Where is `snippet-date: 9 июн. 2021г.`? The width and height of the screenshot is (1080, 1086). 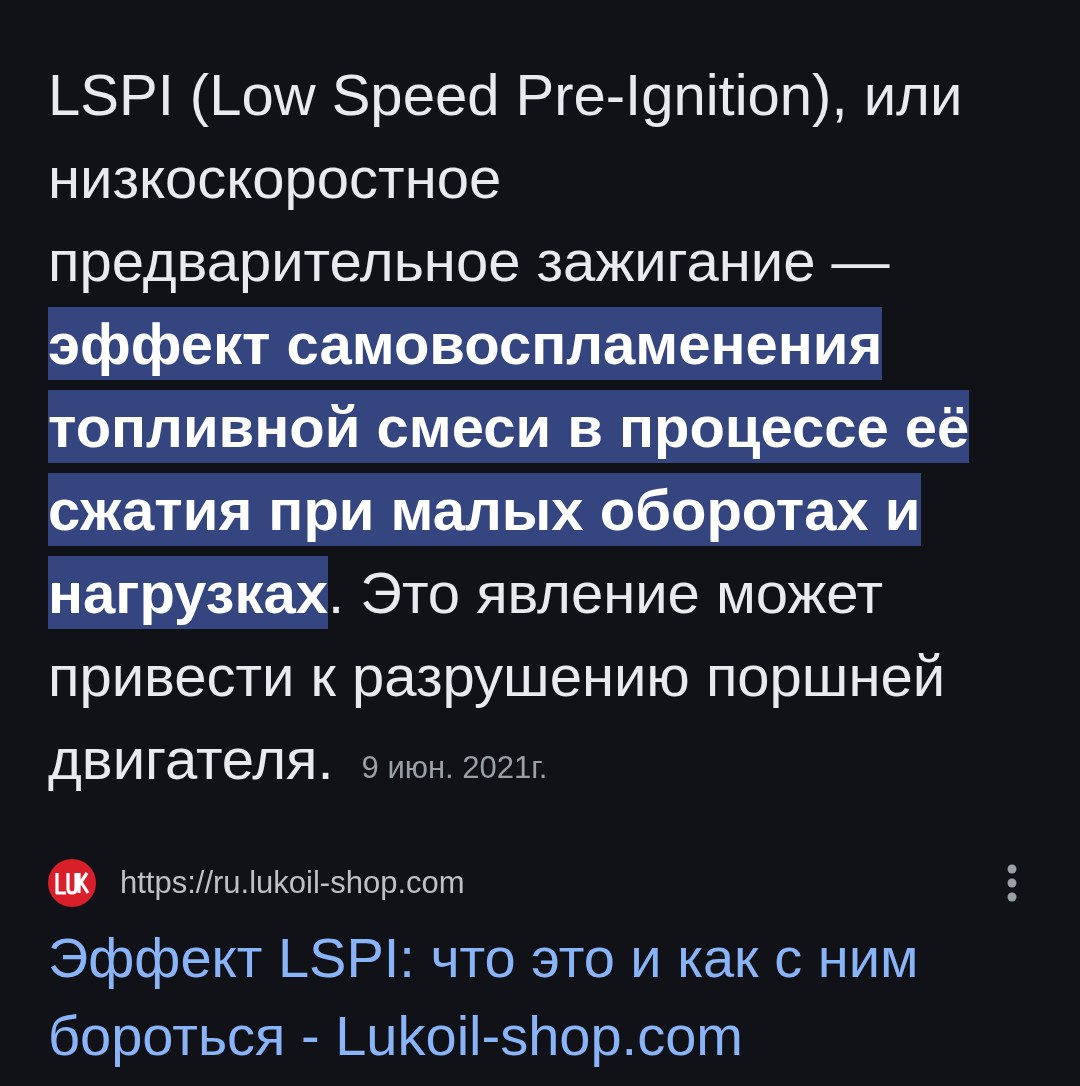
snippet-date: 9 июн. 2021г. is located at coordinates (454, 768).